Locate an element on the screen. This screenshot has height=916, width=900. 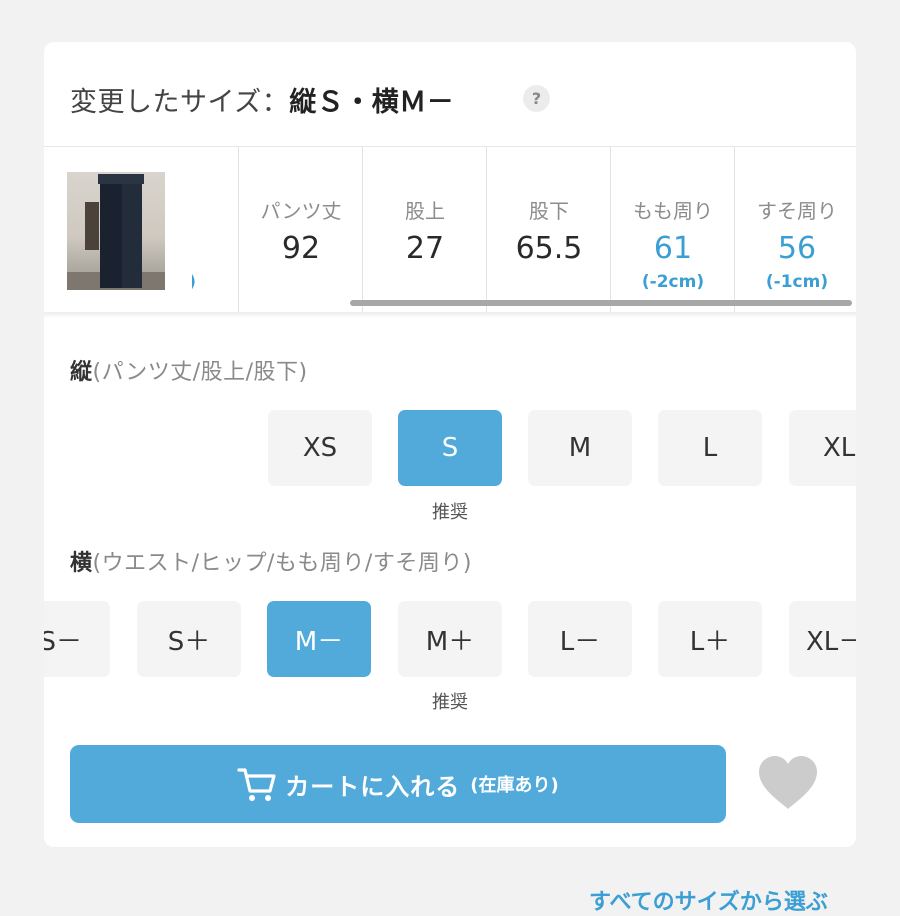
size-button-l-minus: L－ is located at coordinates (580, 639).